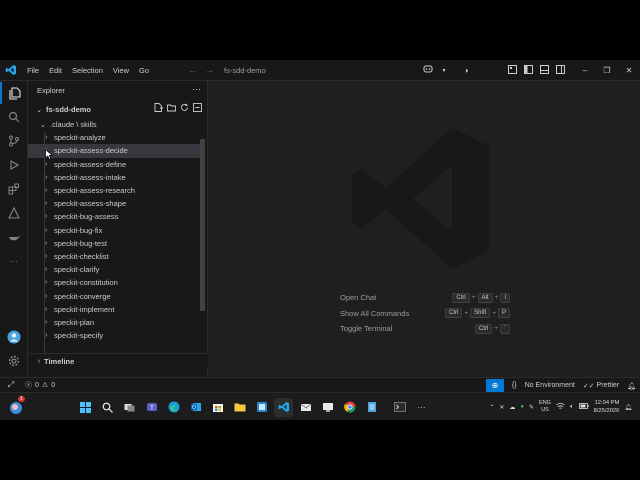  Describe the element at coordinates (375, 313) in the screenshot. I see `shortcut-label: Show All Commands` at that location.